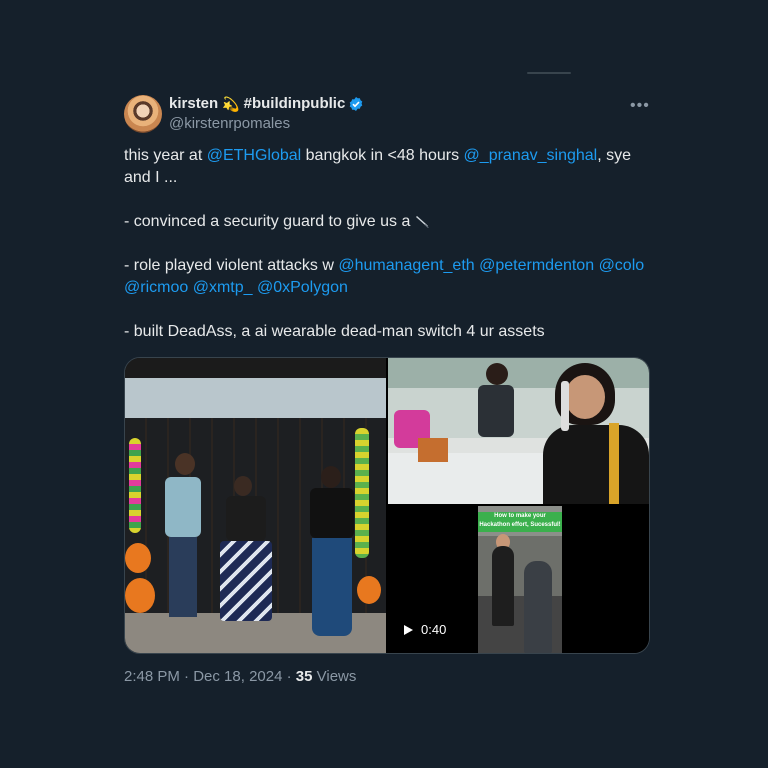 This screenshot has height=768, width=768. Describe the element at coordinates (518, 431) in the screenshot. I see `photo-hackathon-knife` at that location.